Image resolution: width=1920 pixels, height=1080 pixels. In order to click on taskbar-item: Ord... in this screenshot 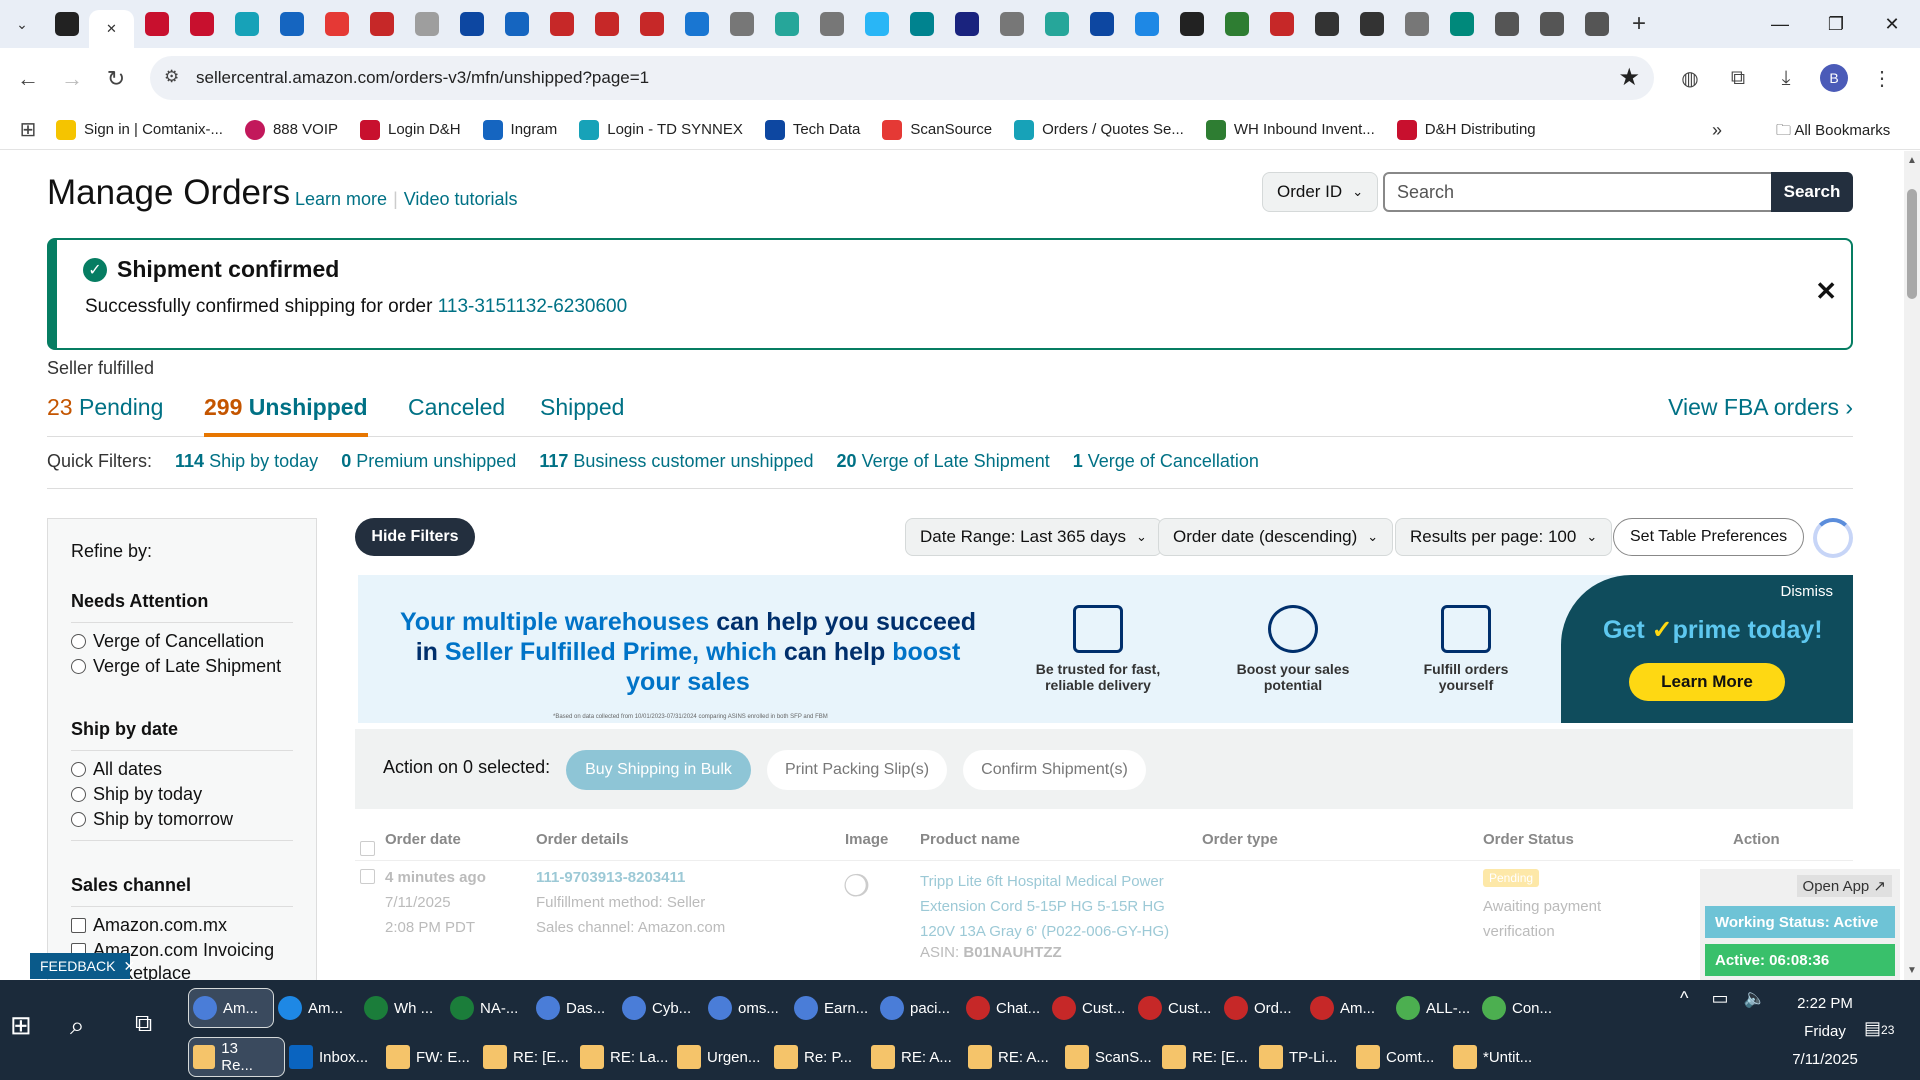, I will do `click(1263, 1008)`.